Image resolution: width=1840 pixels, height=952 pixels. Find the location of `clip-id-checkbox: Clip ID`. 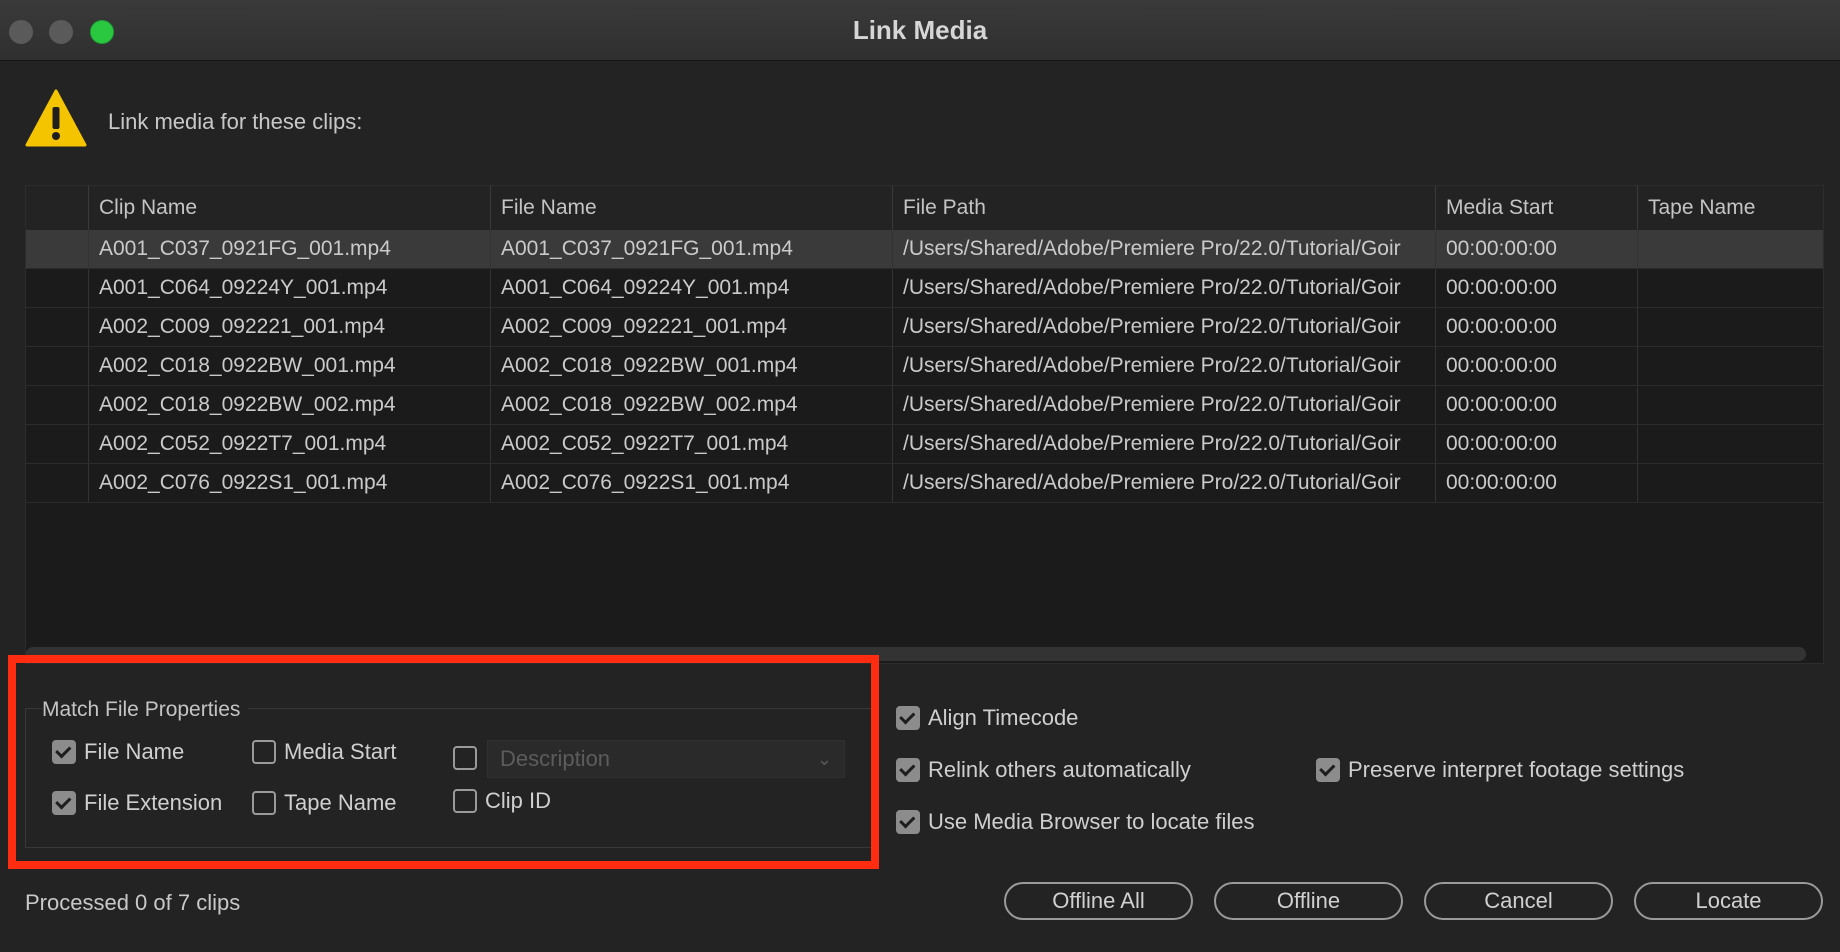

clip-id-checkbox: Clip ID is located at coordinates (502, 801).